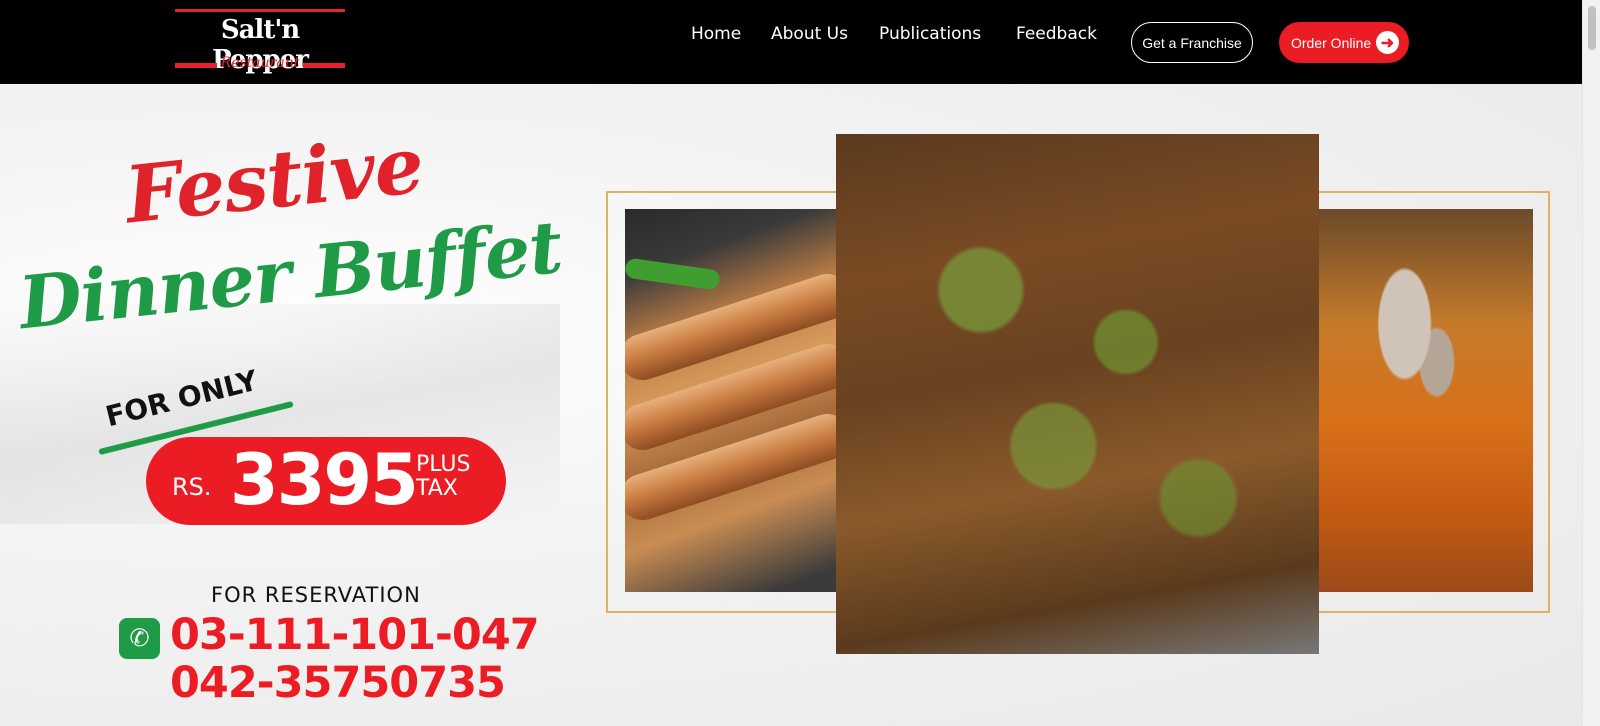 The image size is (1600, 726). I want to click on logo-subtitle-row: Restaurant, so click(260, 64).